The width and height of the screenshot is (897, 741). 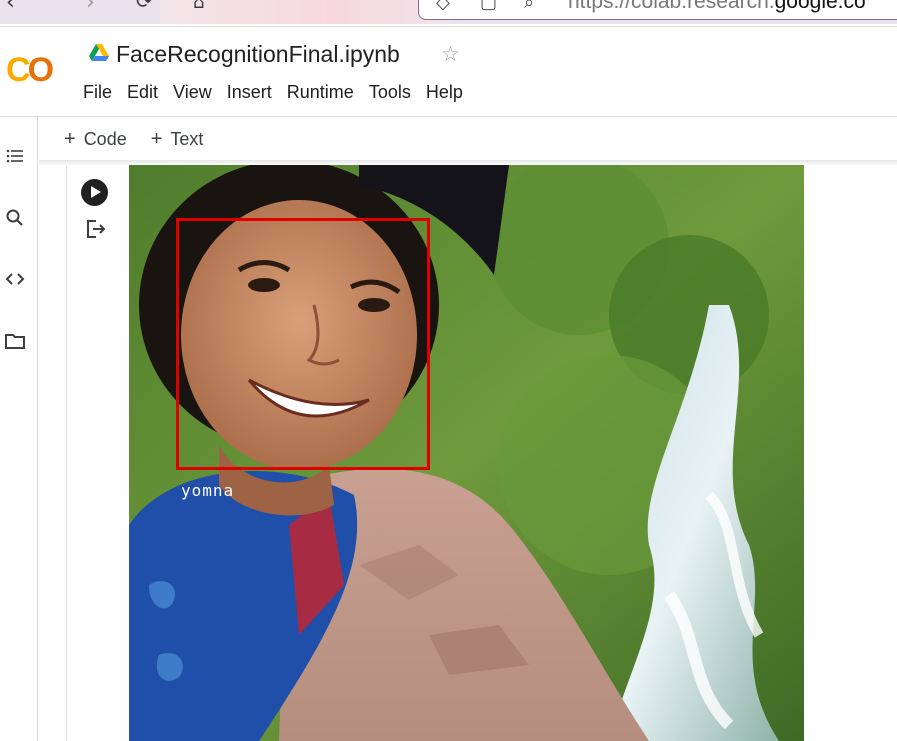 I want to click on menu-insert: Insert, so click(x=249, y=92).